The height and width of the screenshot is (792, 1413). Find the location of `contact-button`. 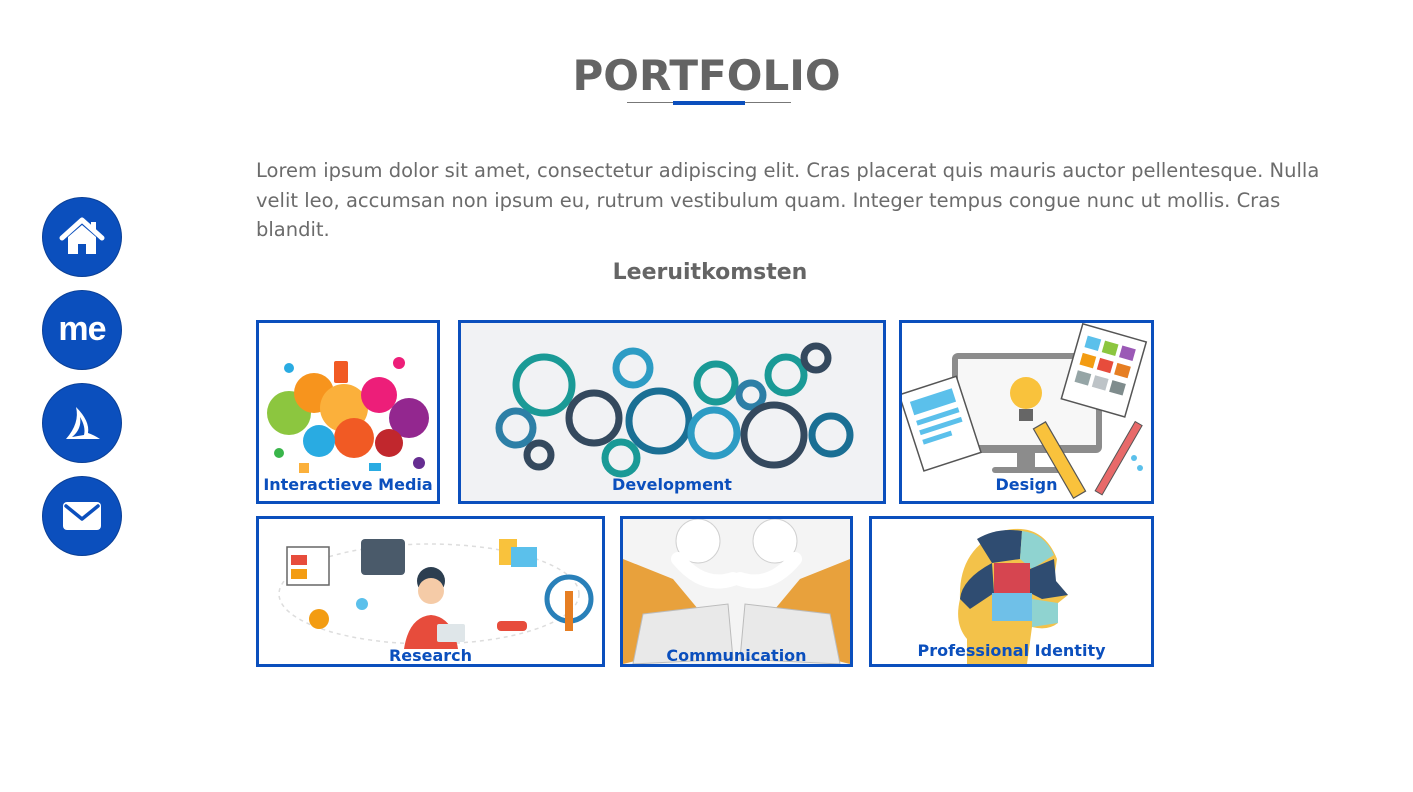

contact-button is located at coordinates (82, 516).